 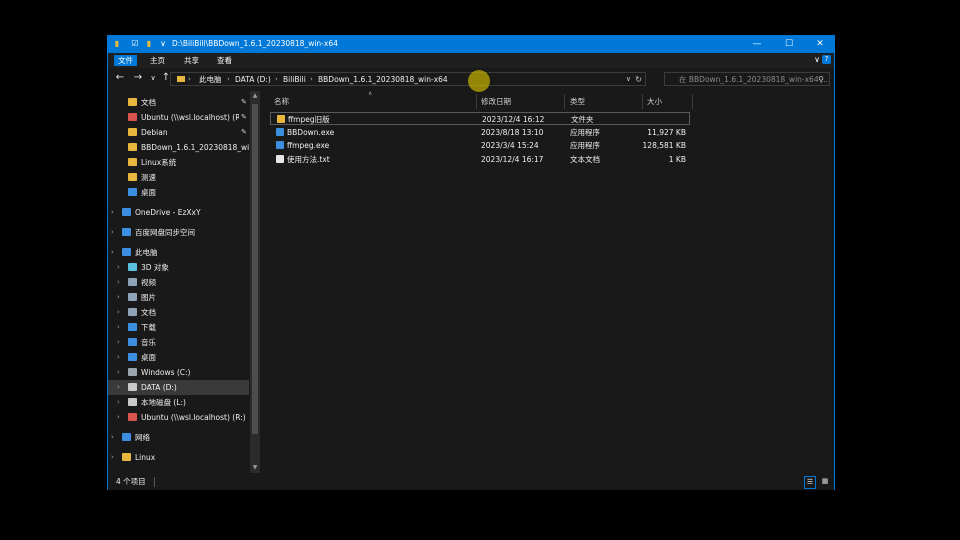 I want to click on status-divider, so click(x=154, y=482).